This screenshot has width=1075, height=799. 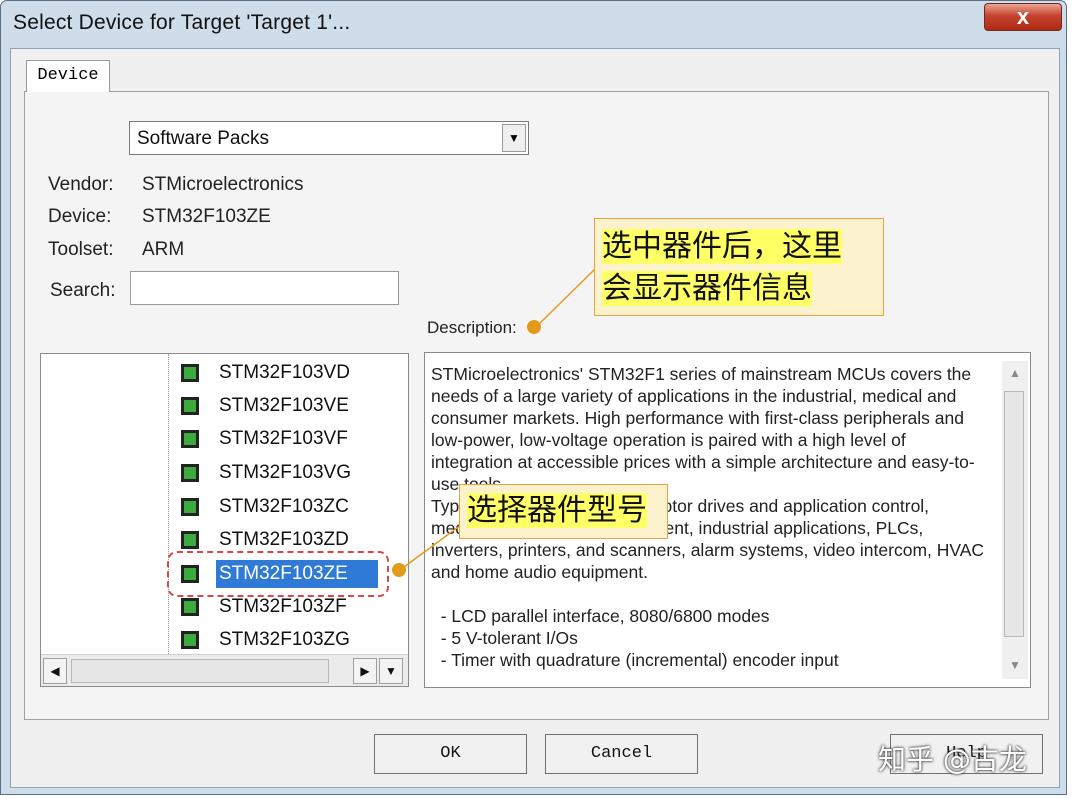 What do you see at coordinates (450, 754) in the screenshot?
I see `ok-button: OK` at bounding box center [450, 754].